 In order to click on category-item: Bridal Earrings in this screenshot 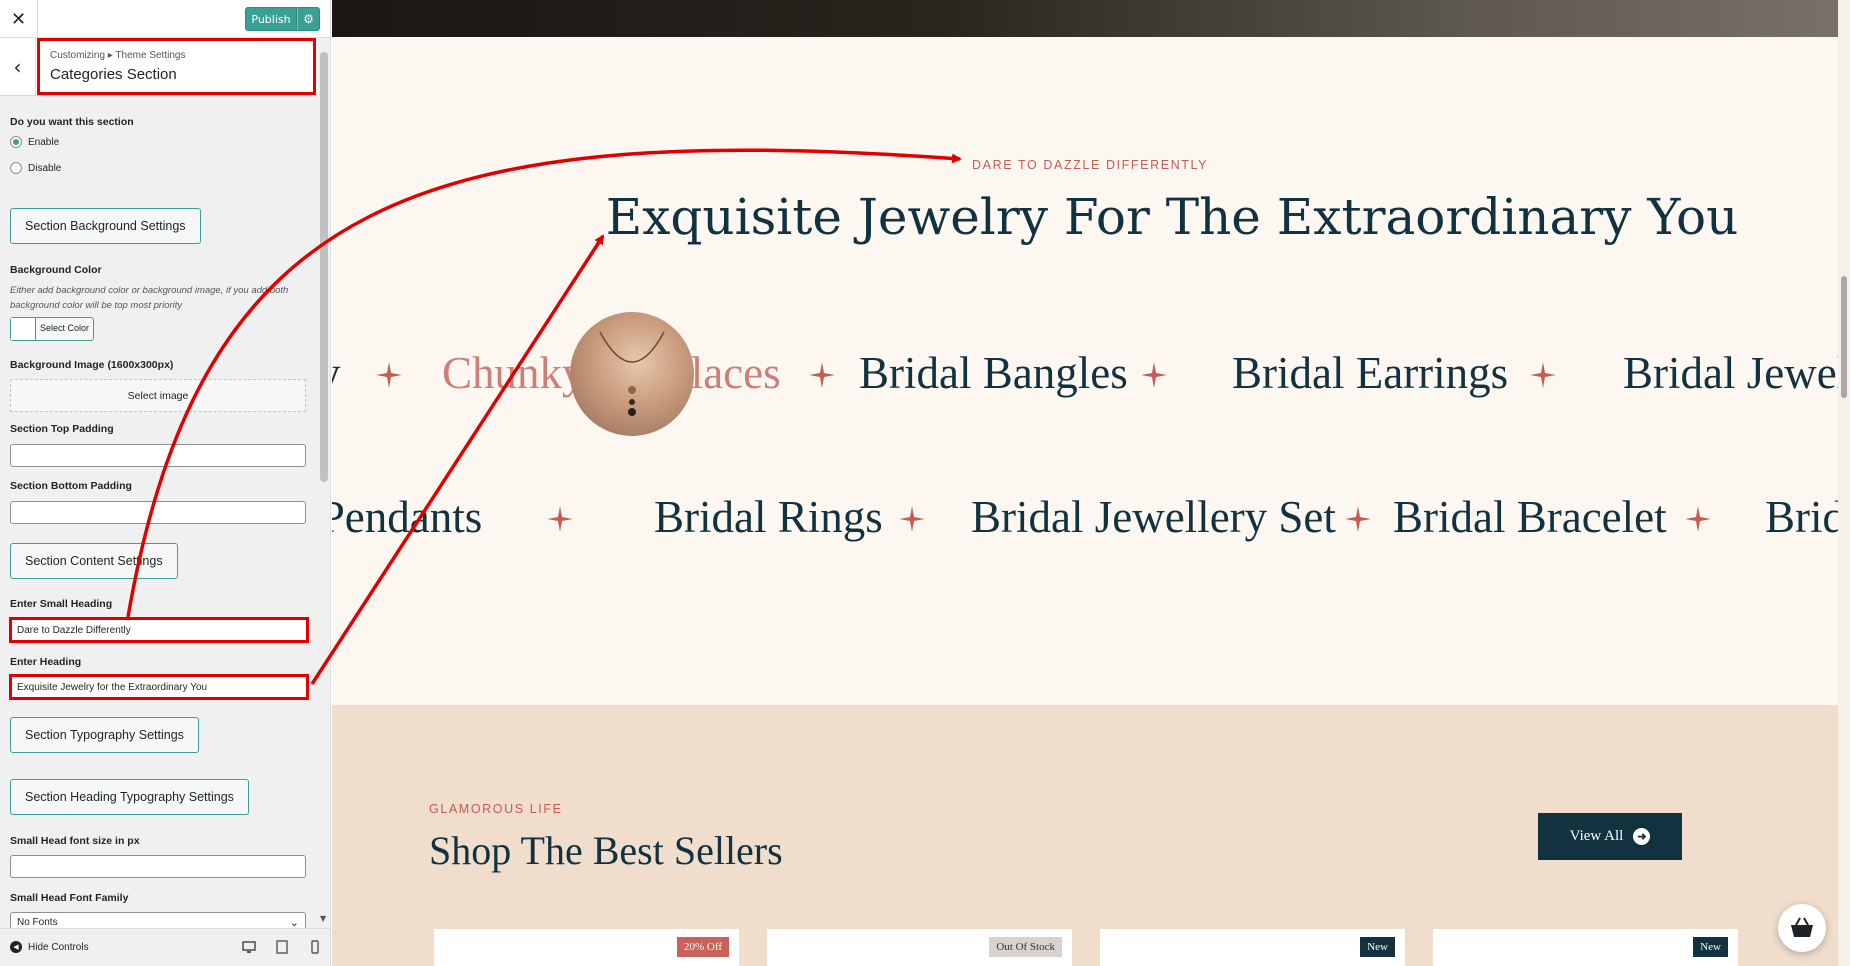, I will do `click(1370, 373)`.